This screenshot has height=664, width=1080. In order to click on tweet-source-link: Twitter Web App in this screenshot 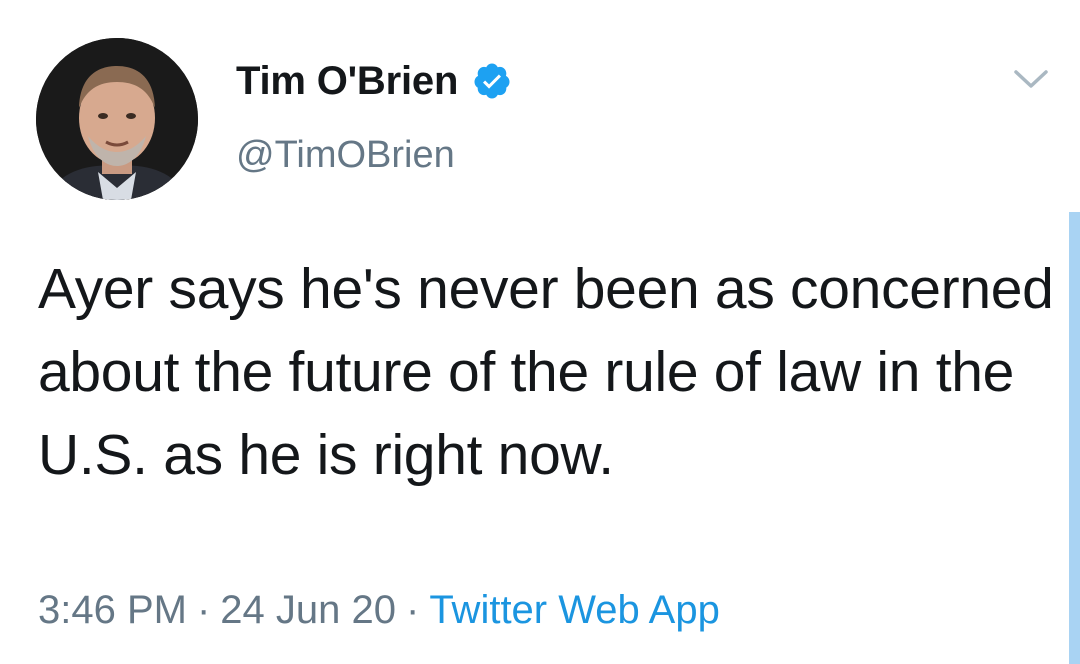, I will do `click(574, 610)`.